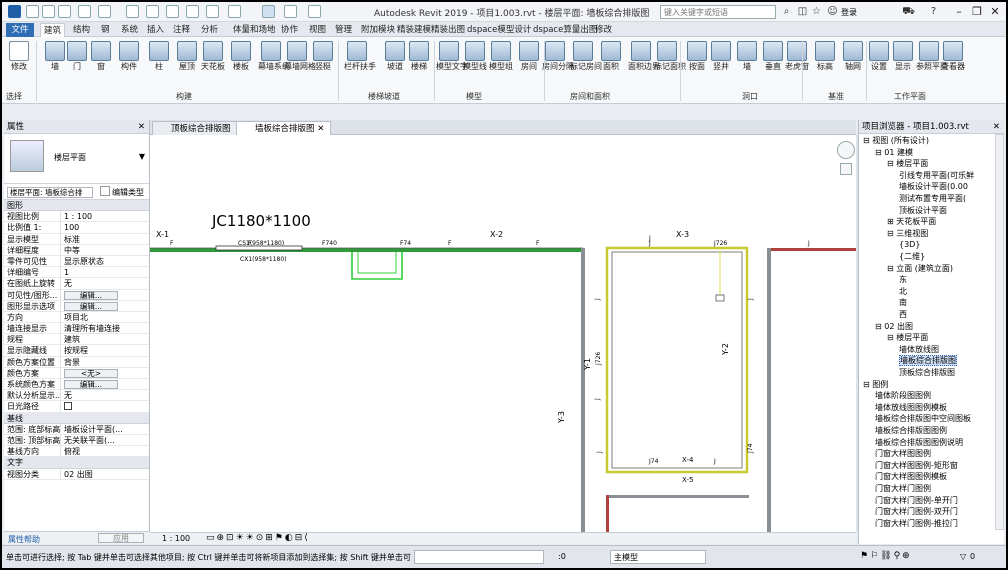 Image resolution: width=1008 pixels, height=570 pixels. What do you see at coordinates (192, 11) in the screenshot?
I see `text-icon` at bounding box center [192, 11].